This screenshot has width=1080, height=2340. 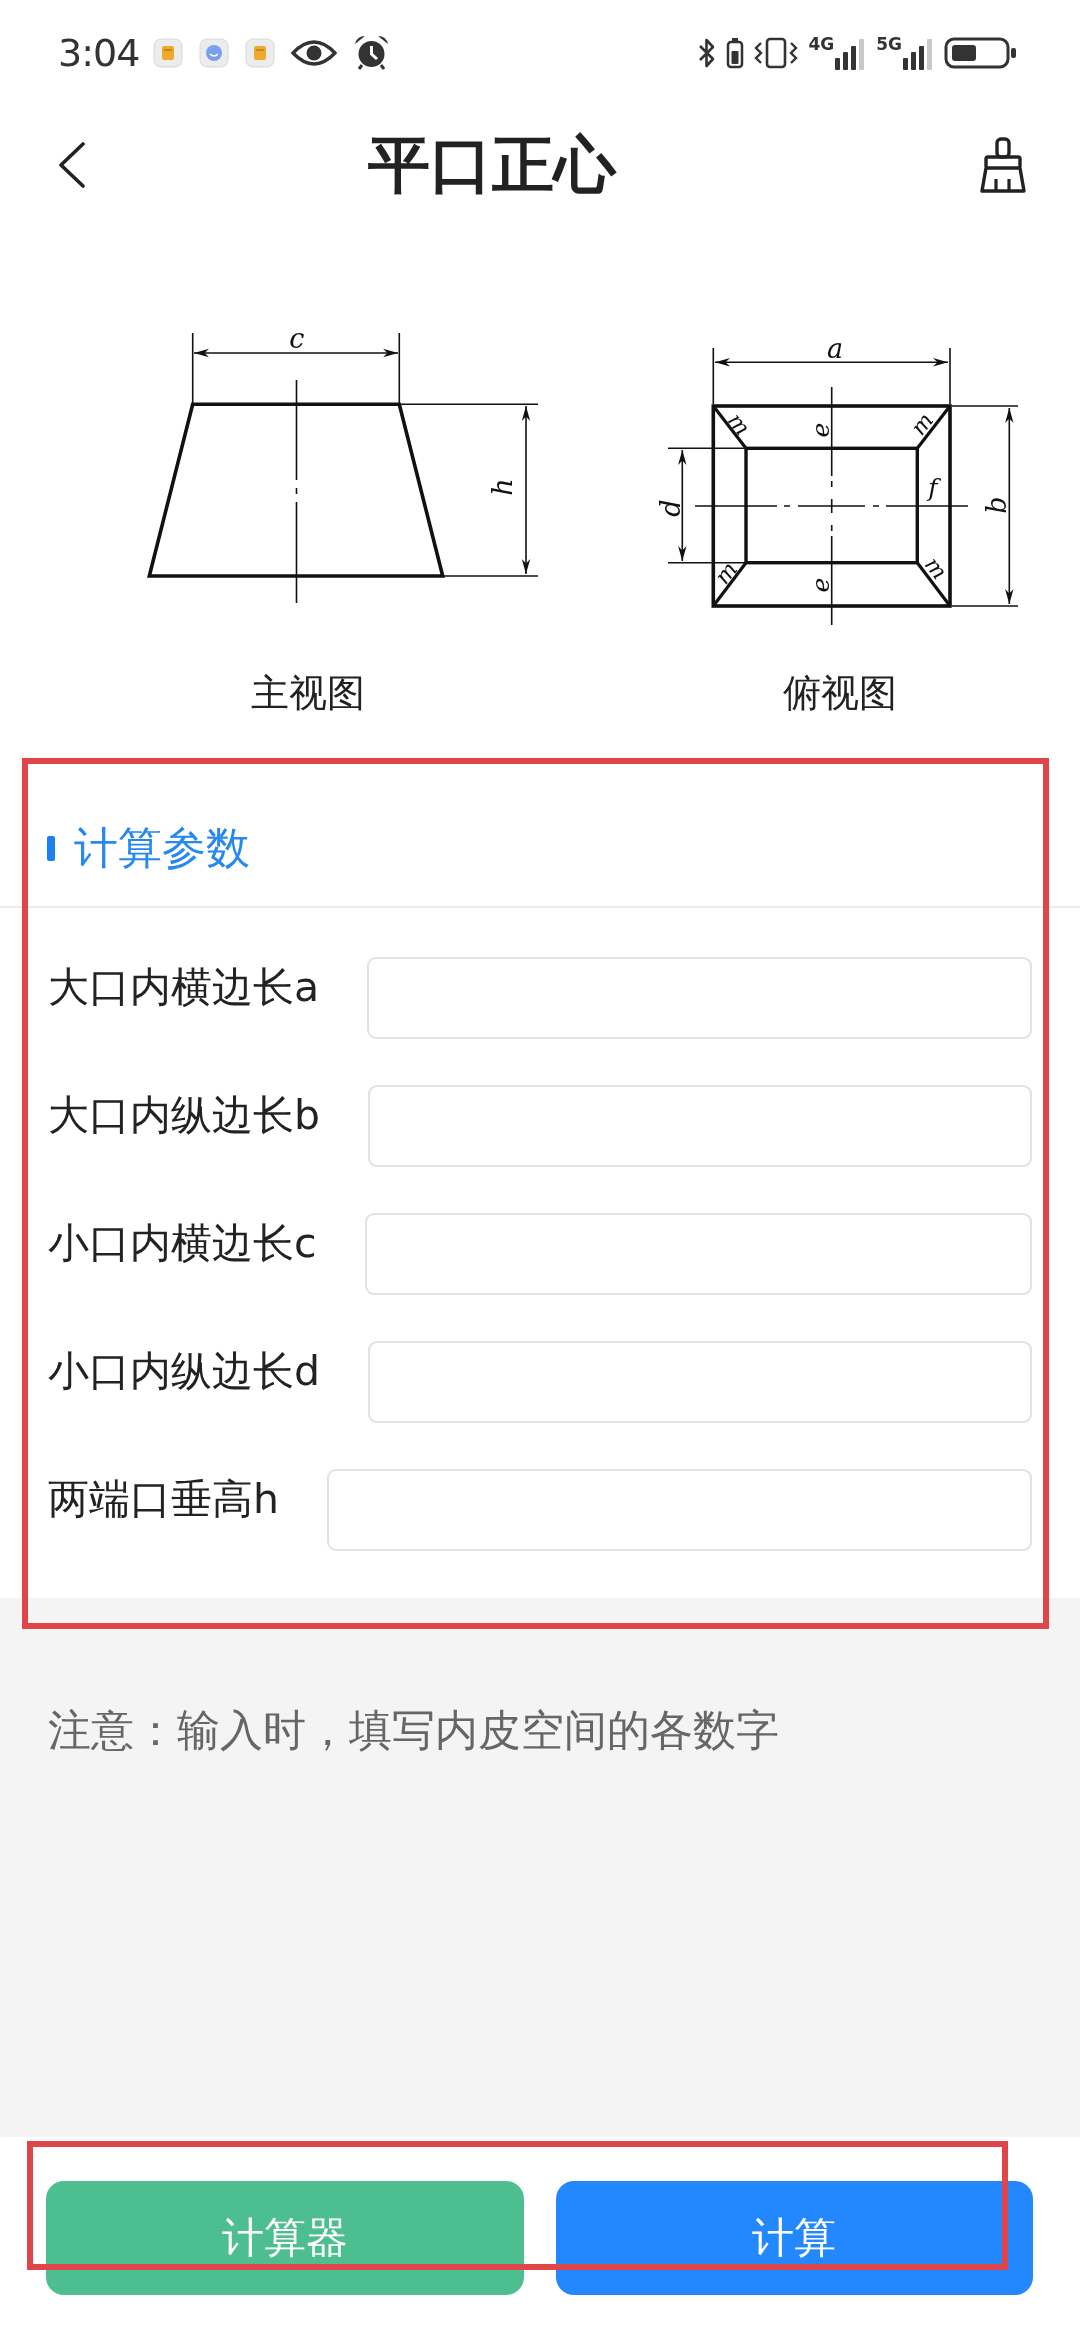 I want to click on field-label: 大口内纵边长b, so click(x=184, y=1115).